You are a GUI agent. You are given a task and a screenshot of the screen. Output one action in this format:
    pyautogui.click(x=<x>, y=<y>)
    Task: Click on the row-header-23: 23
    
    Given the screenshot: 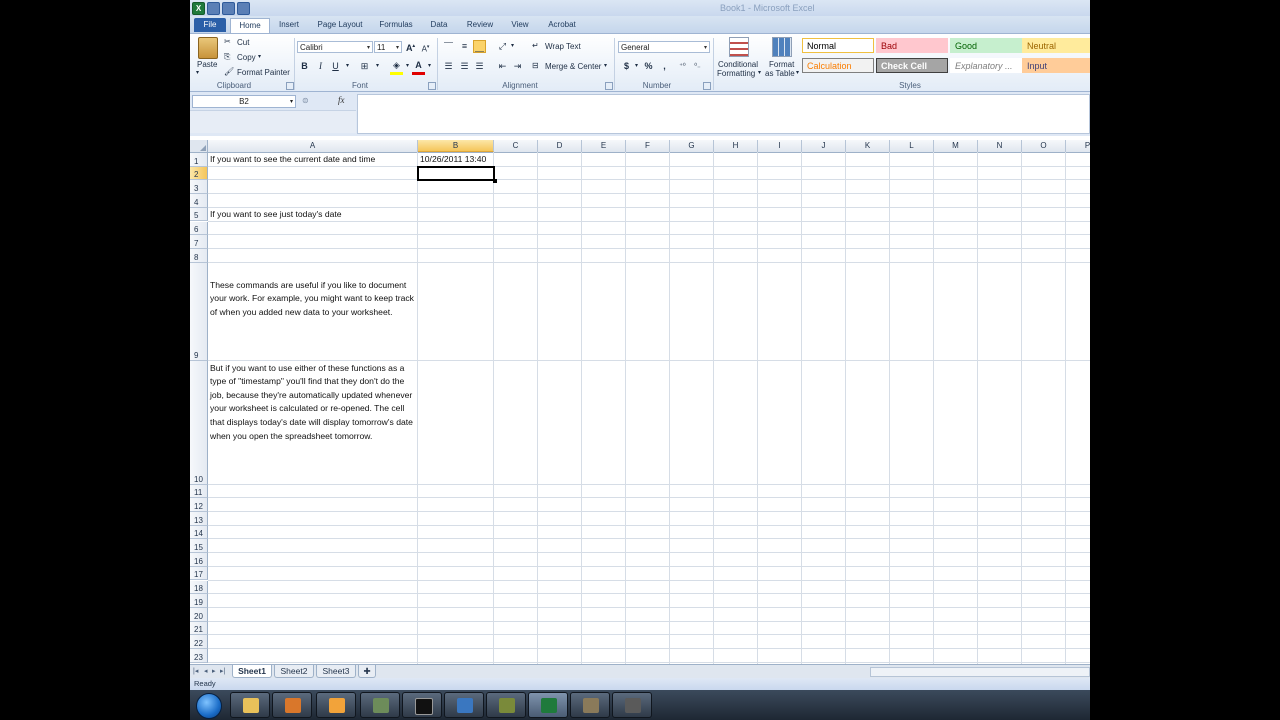 What is the action you would take?
    pyautogui.click(x=199, y=656)
    